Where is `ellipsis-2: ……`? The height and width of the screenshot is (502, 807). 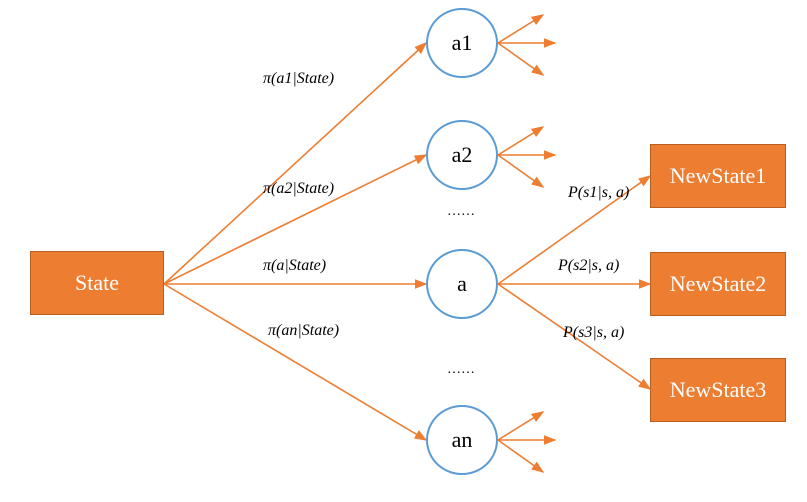
ellipsis-2: …… is located at coordinates (461, 369).